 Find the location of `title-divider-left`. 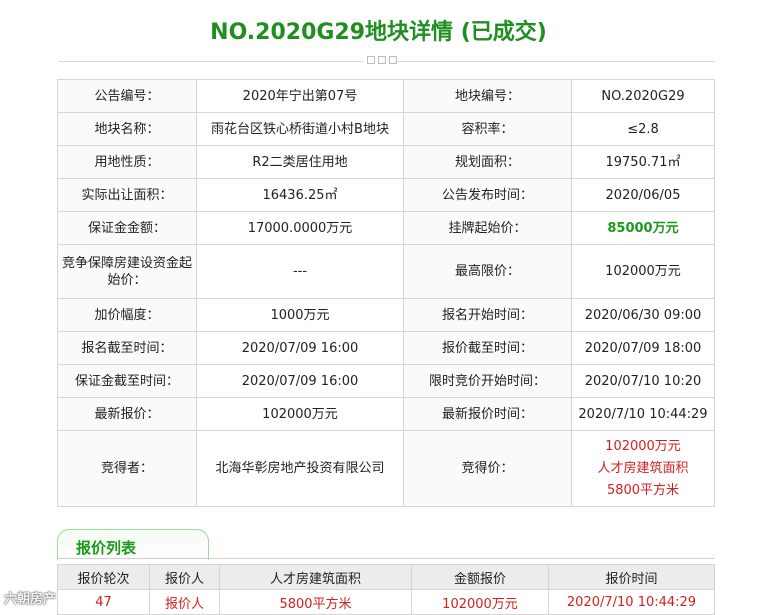

title-divider-left is located at coordinates (210, 61).